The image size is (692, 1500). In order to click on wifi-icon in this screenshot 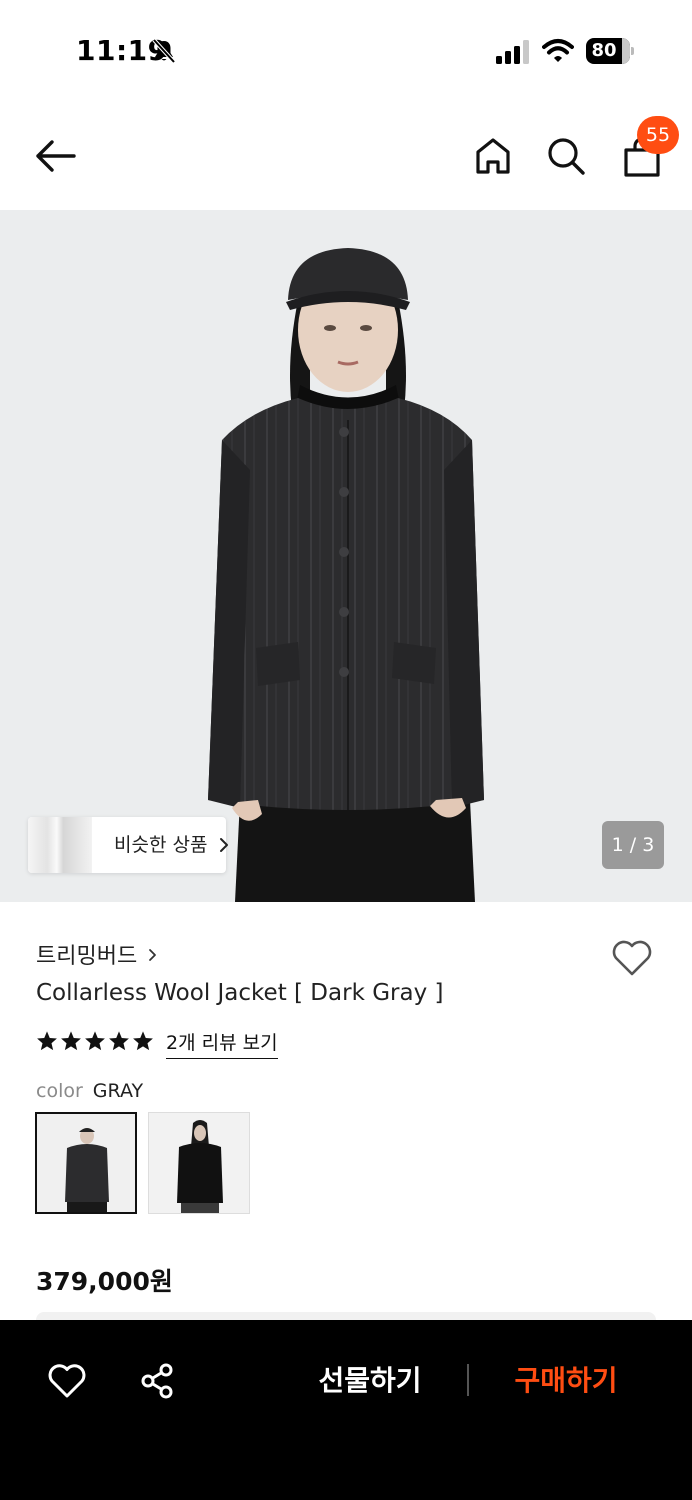, I will do `click(558, 50)`.